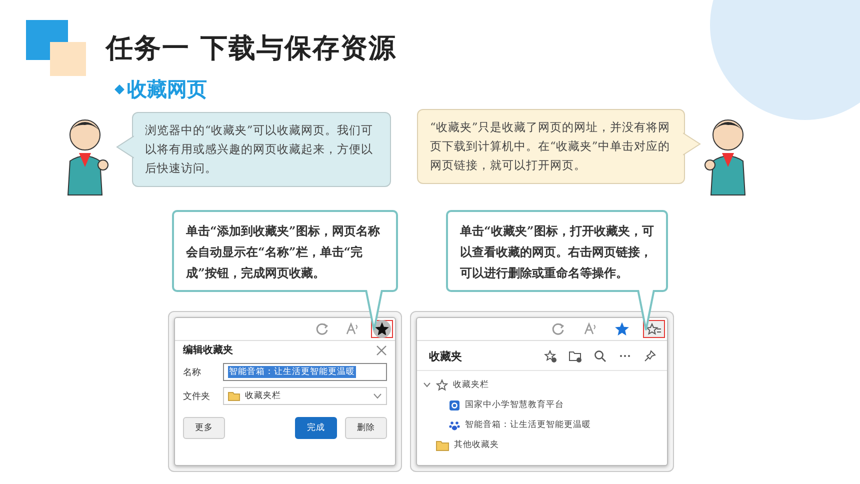 This screenshot has width=860, height=484. Describe the element at coordinates (208, 350) in the screenshot. I see `dialog-title: 编辑收藏夹` at that location.